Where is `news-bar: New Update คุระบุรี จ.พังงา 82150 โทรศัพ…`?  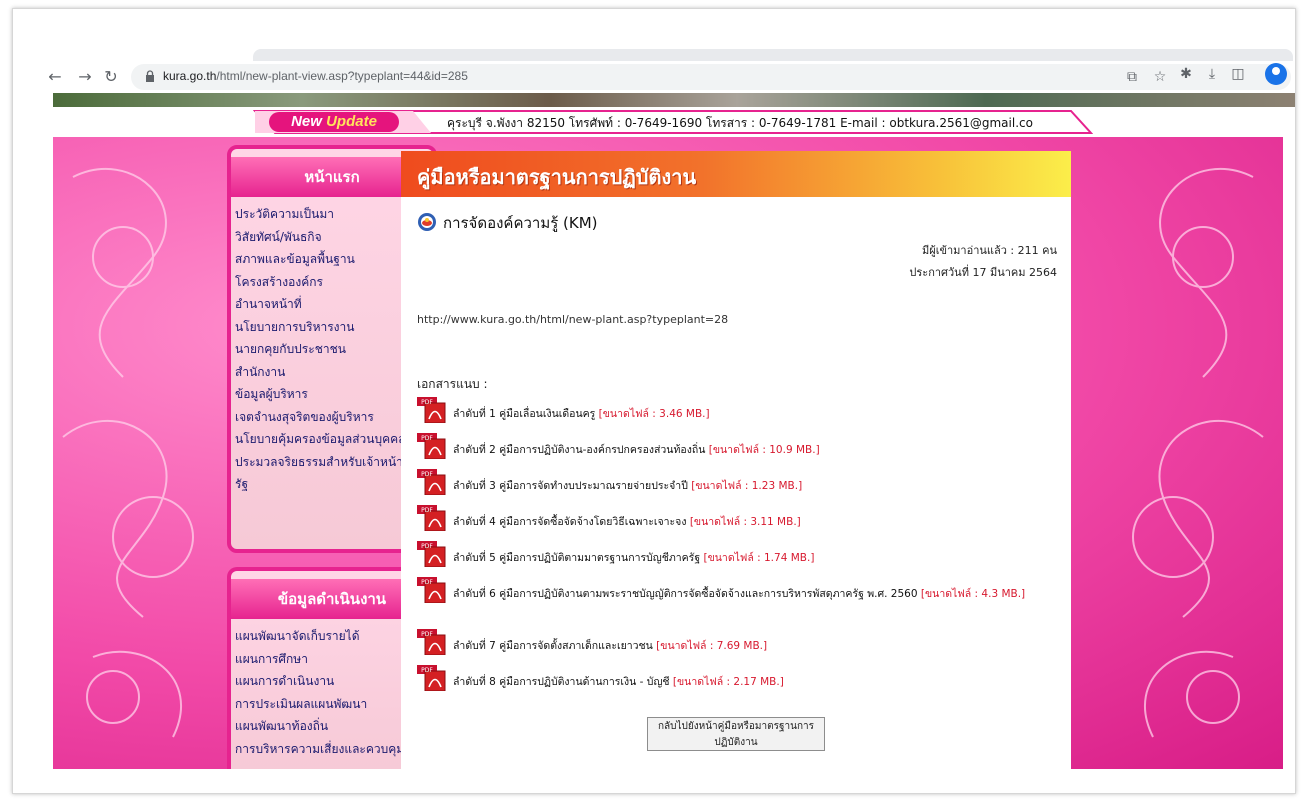 news-bar: New Update คุระบุรี จ.พังงา 82150 โทรศัพ… is located at coordinates (673, 122).